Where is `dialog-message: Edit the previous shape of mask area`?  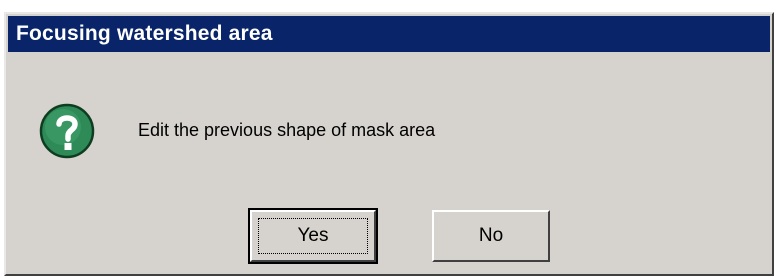 dialog-message: Edit the previous shape of mask area is located at coordinates (287, 130).